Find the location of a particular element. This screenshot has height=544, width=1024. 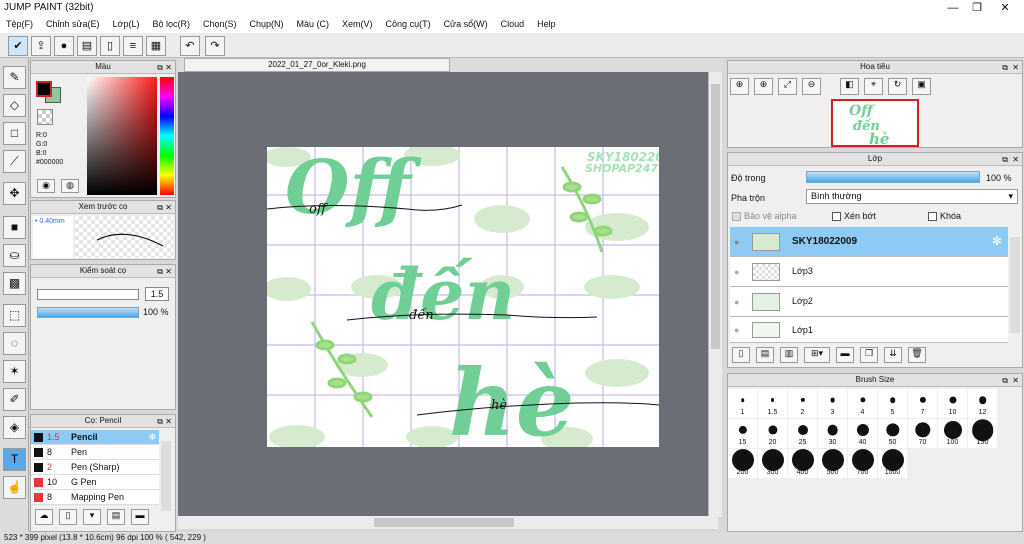

palette-icon: ◉ is located at coordinates (46, 186).